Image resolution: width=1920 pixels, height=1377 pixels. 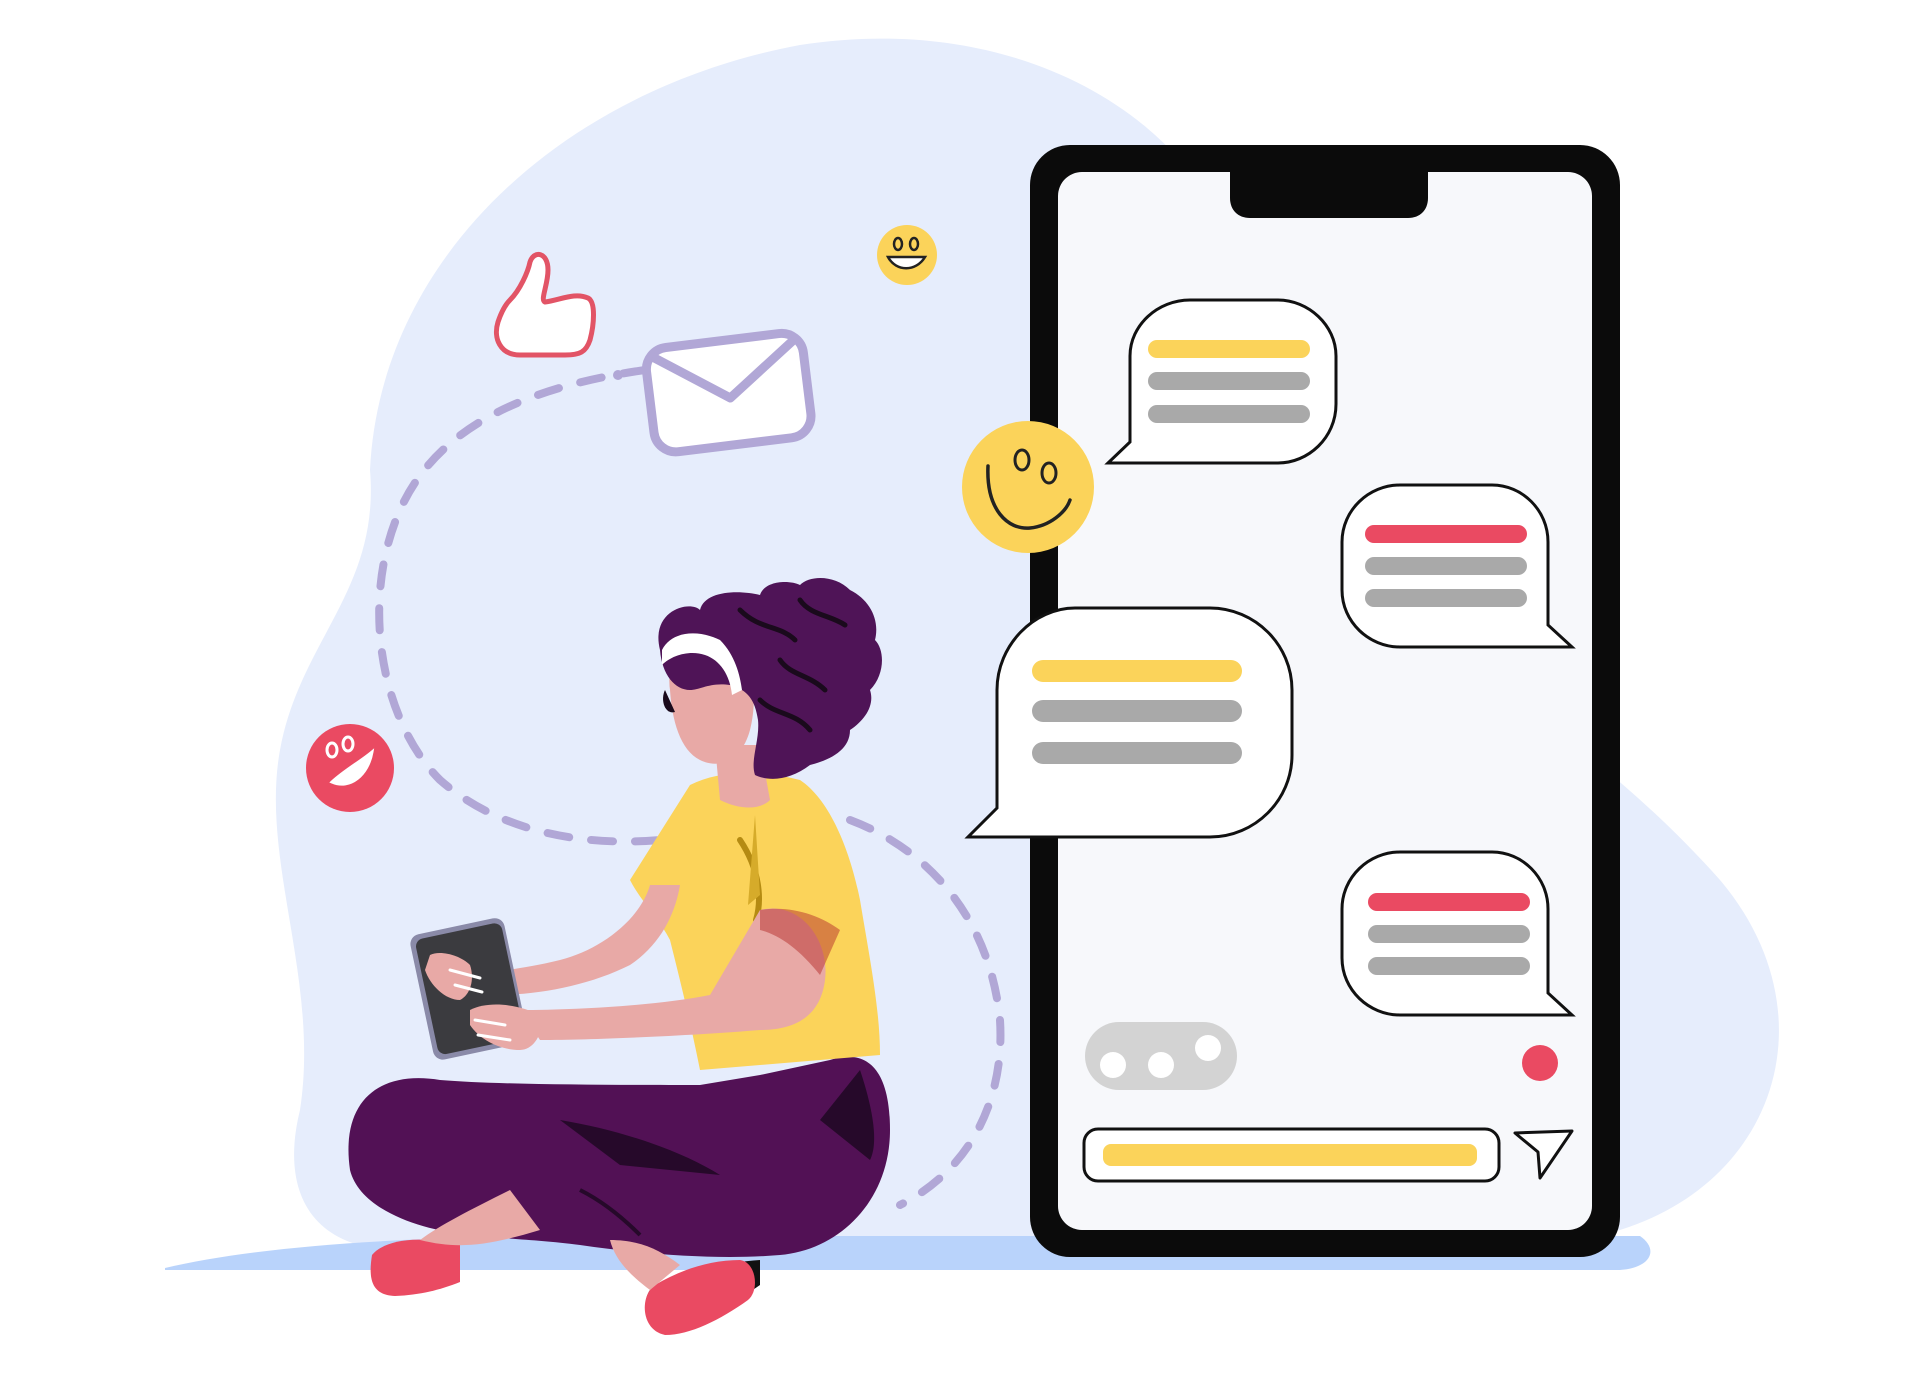 What do you see at coordinates (618, 375) in the screenshot?
I see `dash-endpoint-dot` at bounding box center [618, 375].